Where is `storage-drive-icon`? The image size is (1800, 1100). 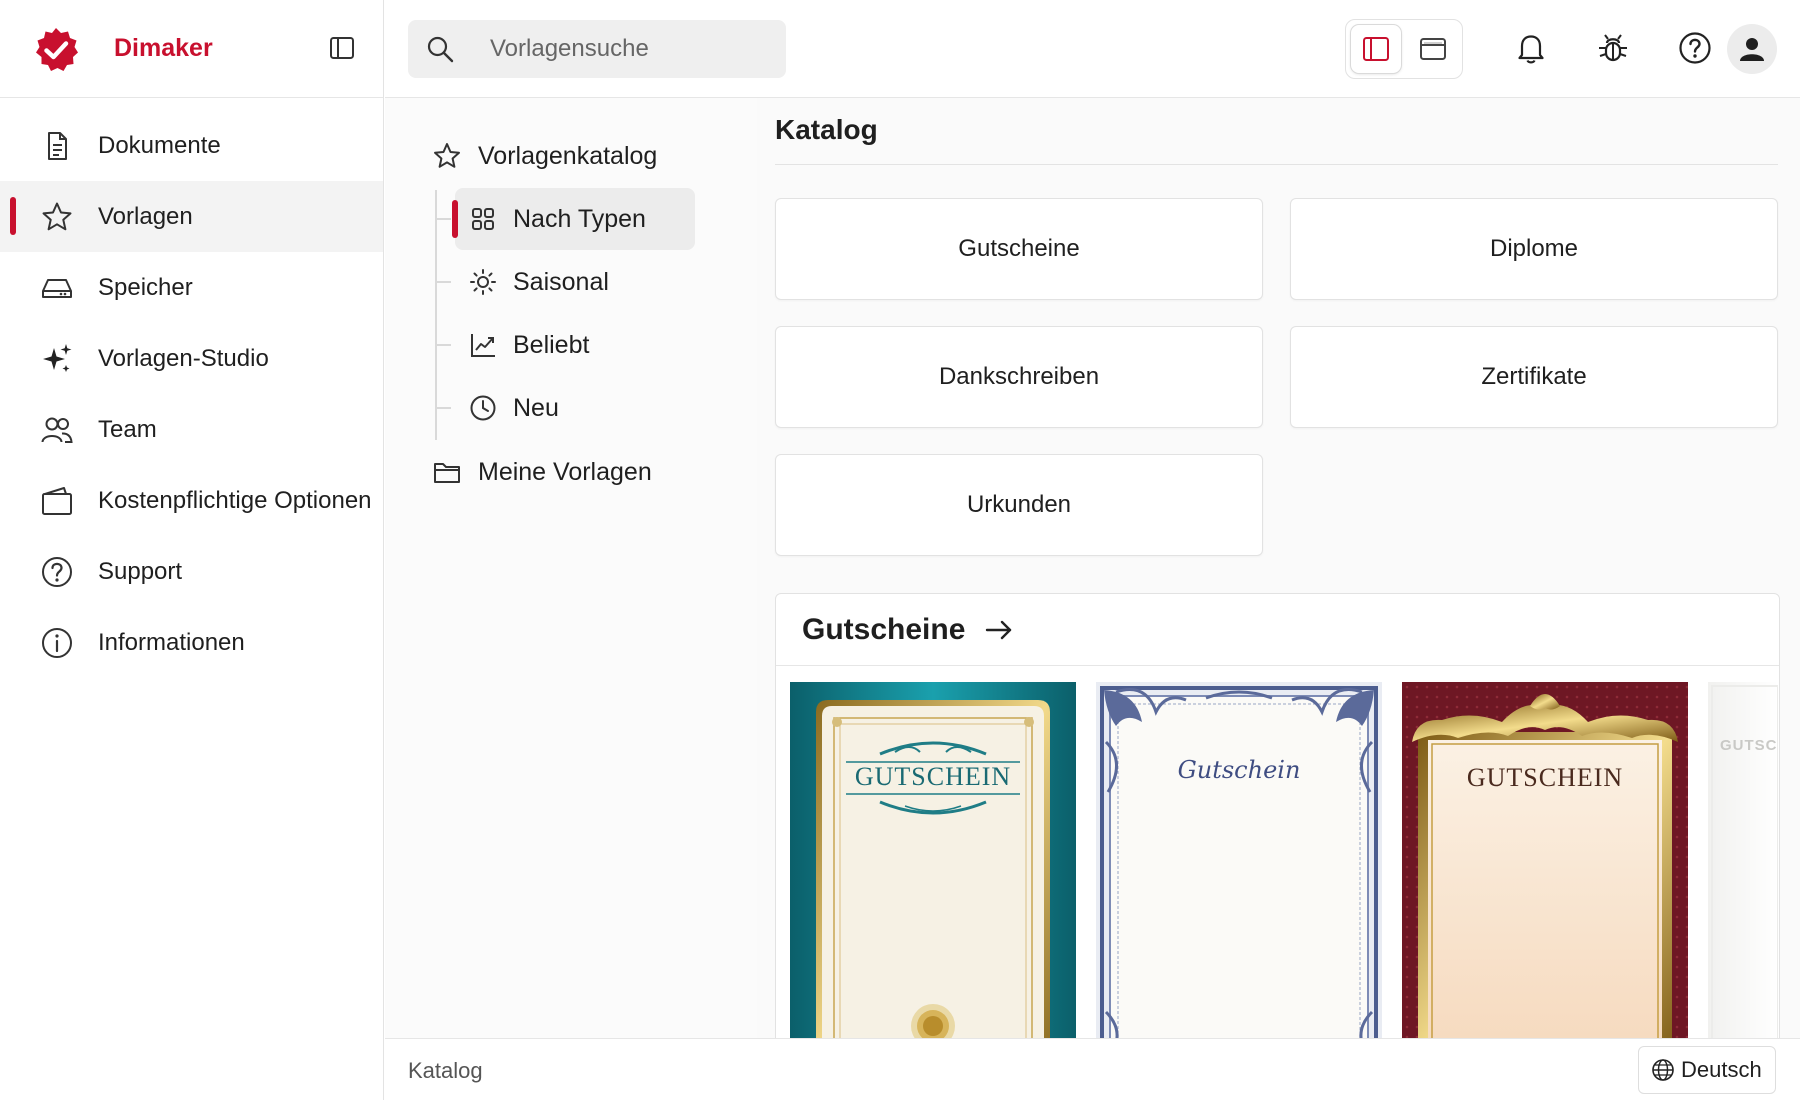
storage-drive-icon is located at coordinates (57, 288).